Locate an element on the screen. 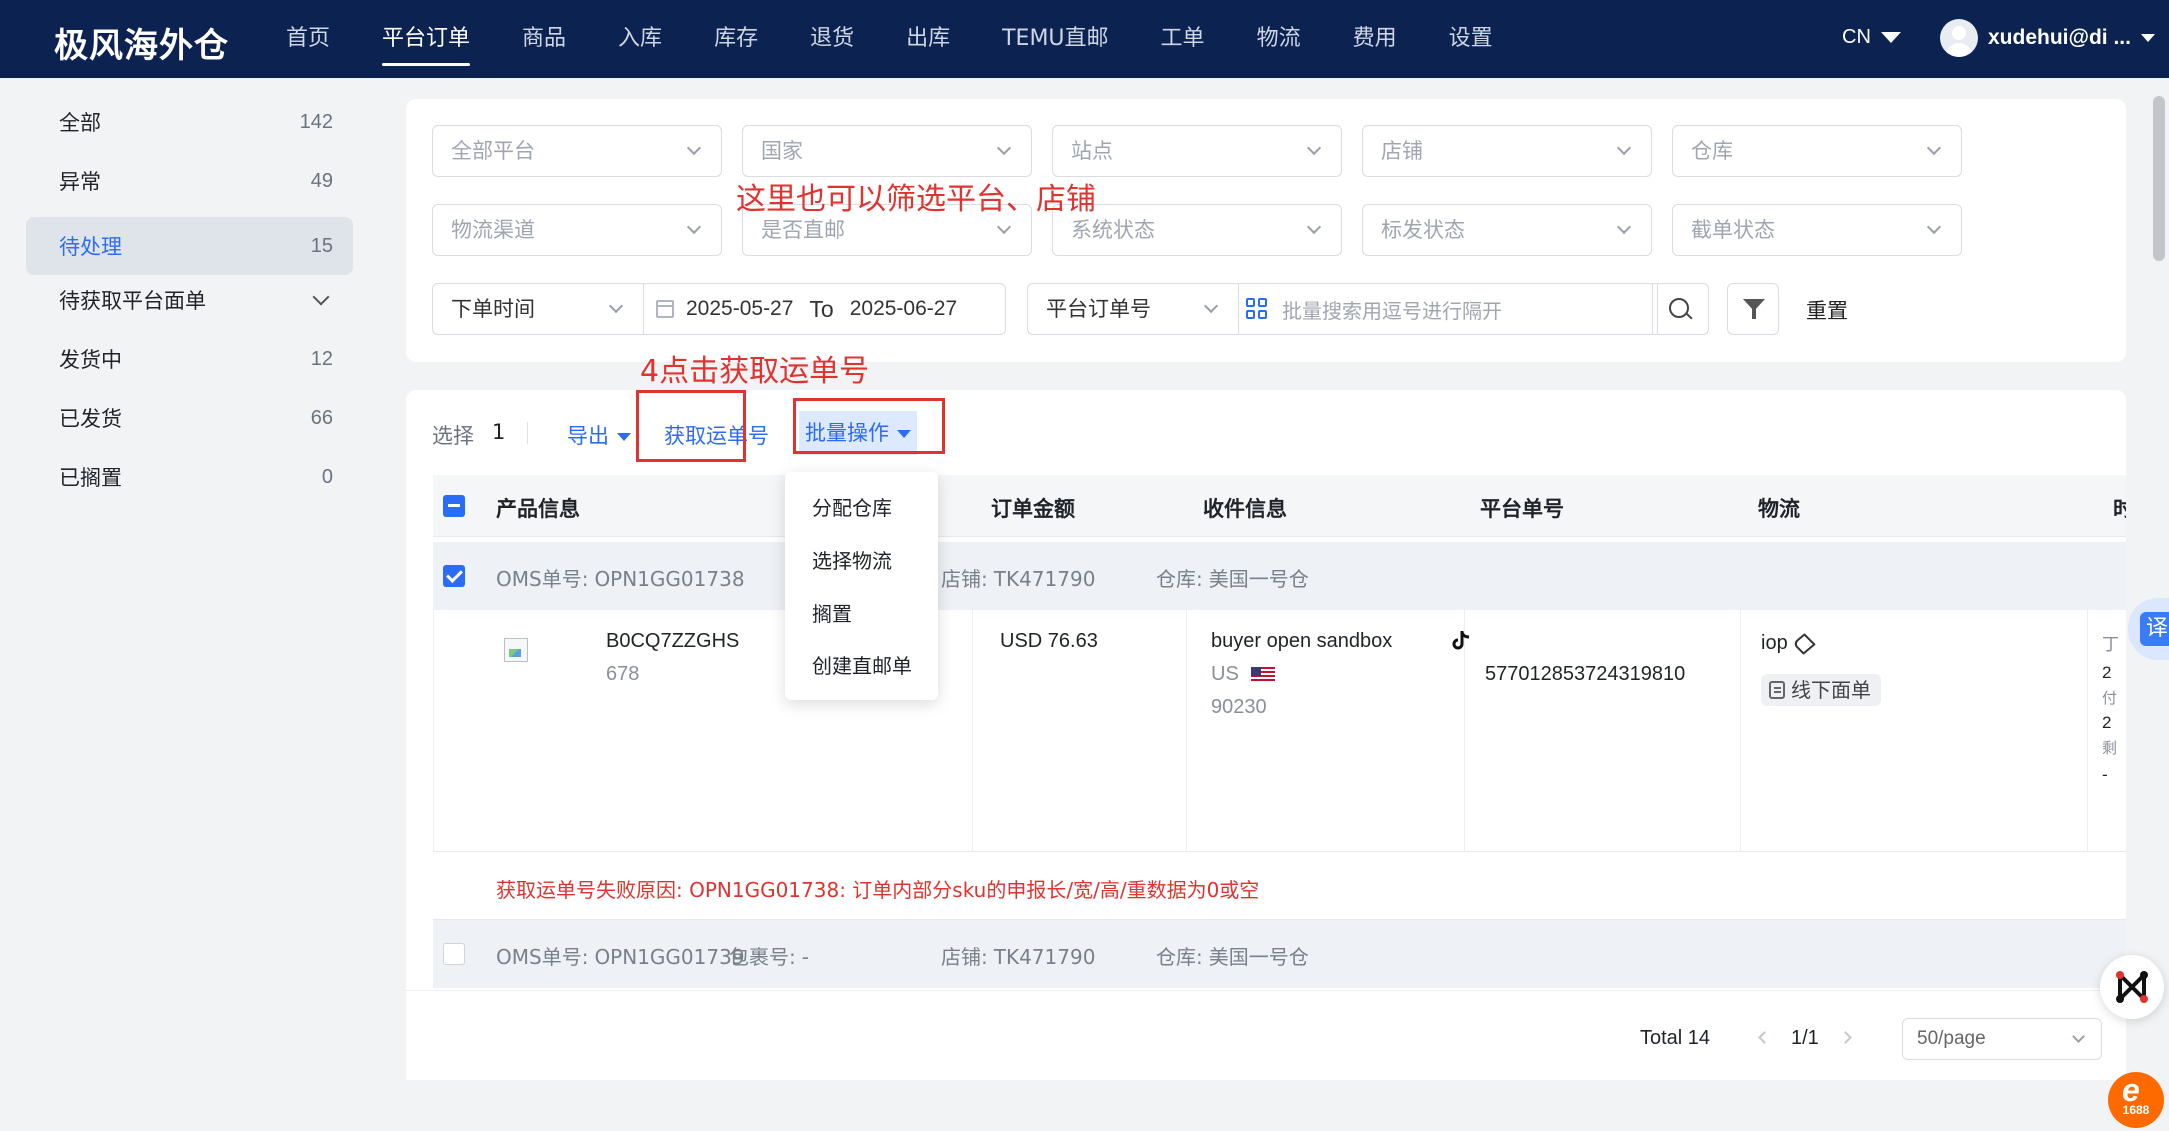 The height and width of the screenshot is (1131, 2169). nav-temu-direct: TEMU直邮 is located at coordinates (1055, 39).